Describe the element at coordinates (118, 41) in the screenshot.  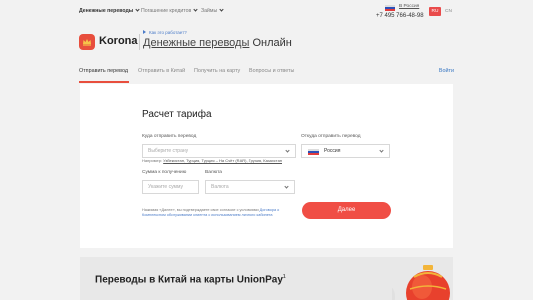
I see `logo-text: Korona` at that location.